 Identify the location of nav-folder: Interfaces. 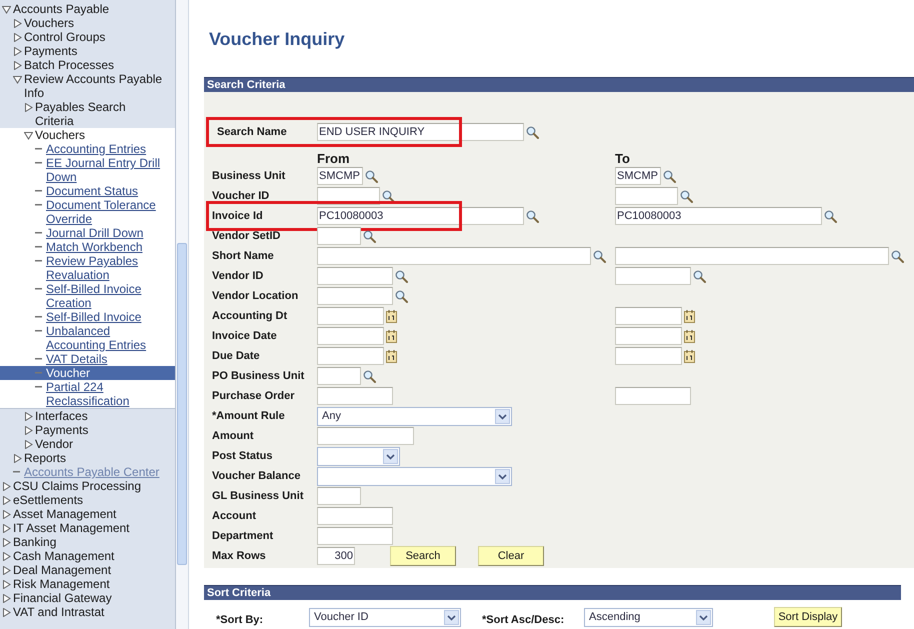
(87, 416).